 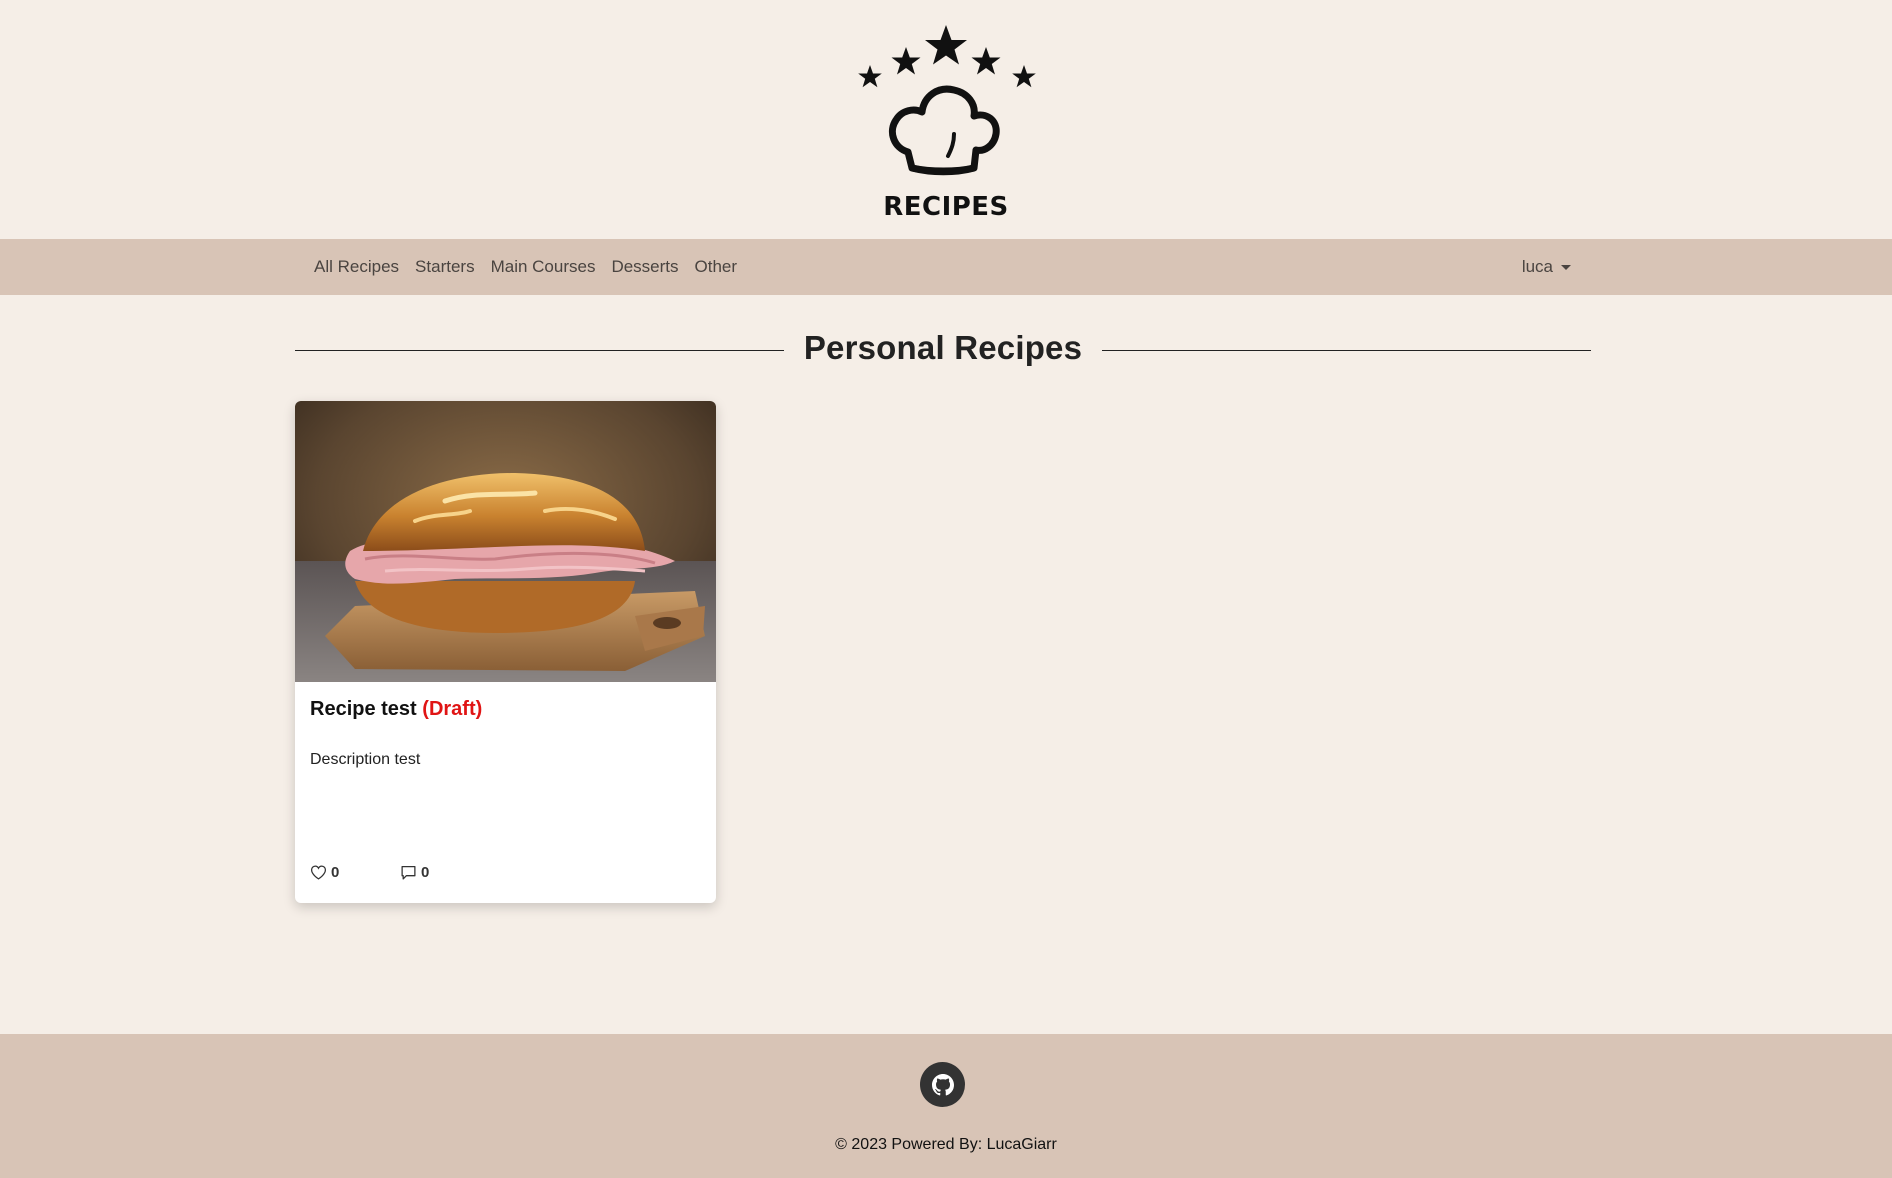 I want to click on recipe-card: Recipe test (Draft) Description test 0 0, so click(x=505, y=652).